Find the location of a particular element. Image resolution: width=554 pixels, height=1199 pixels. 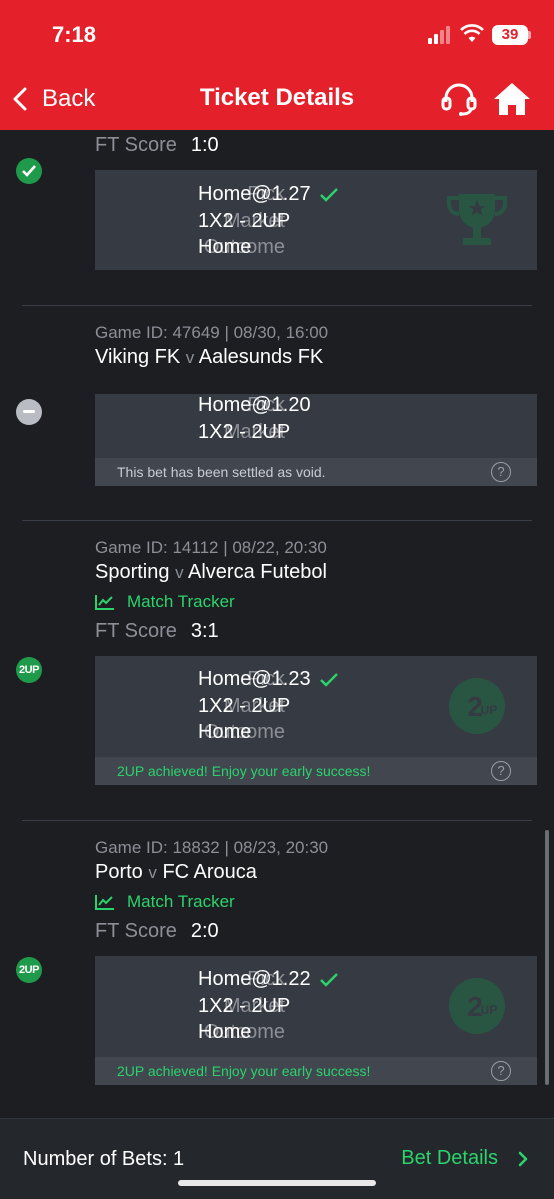

home-indicator is located at coordinates (277, 1183).